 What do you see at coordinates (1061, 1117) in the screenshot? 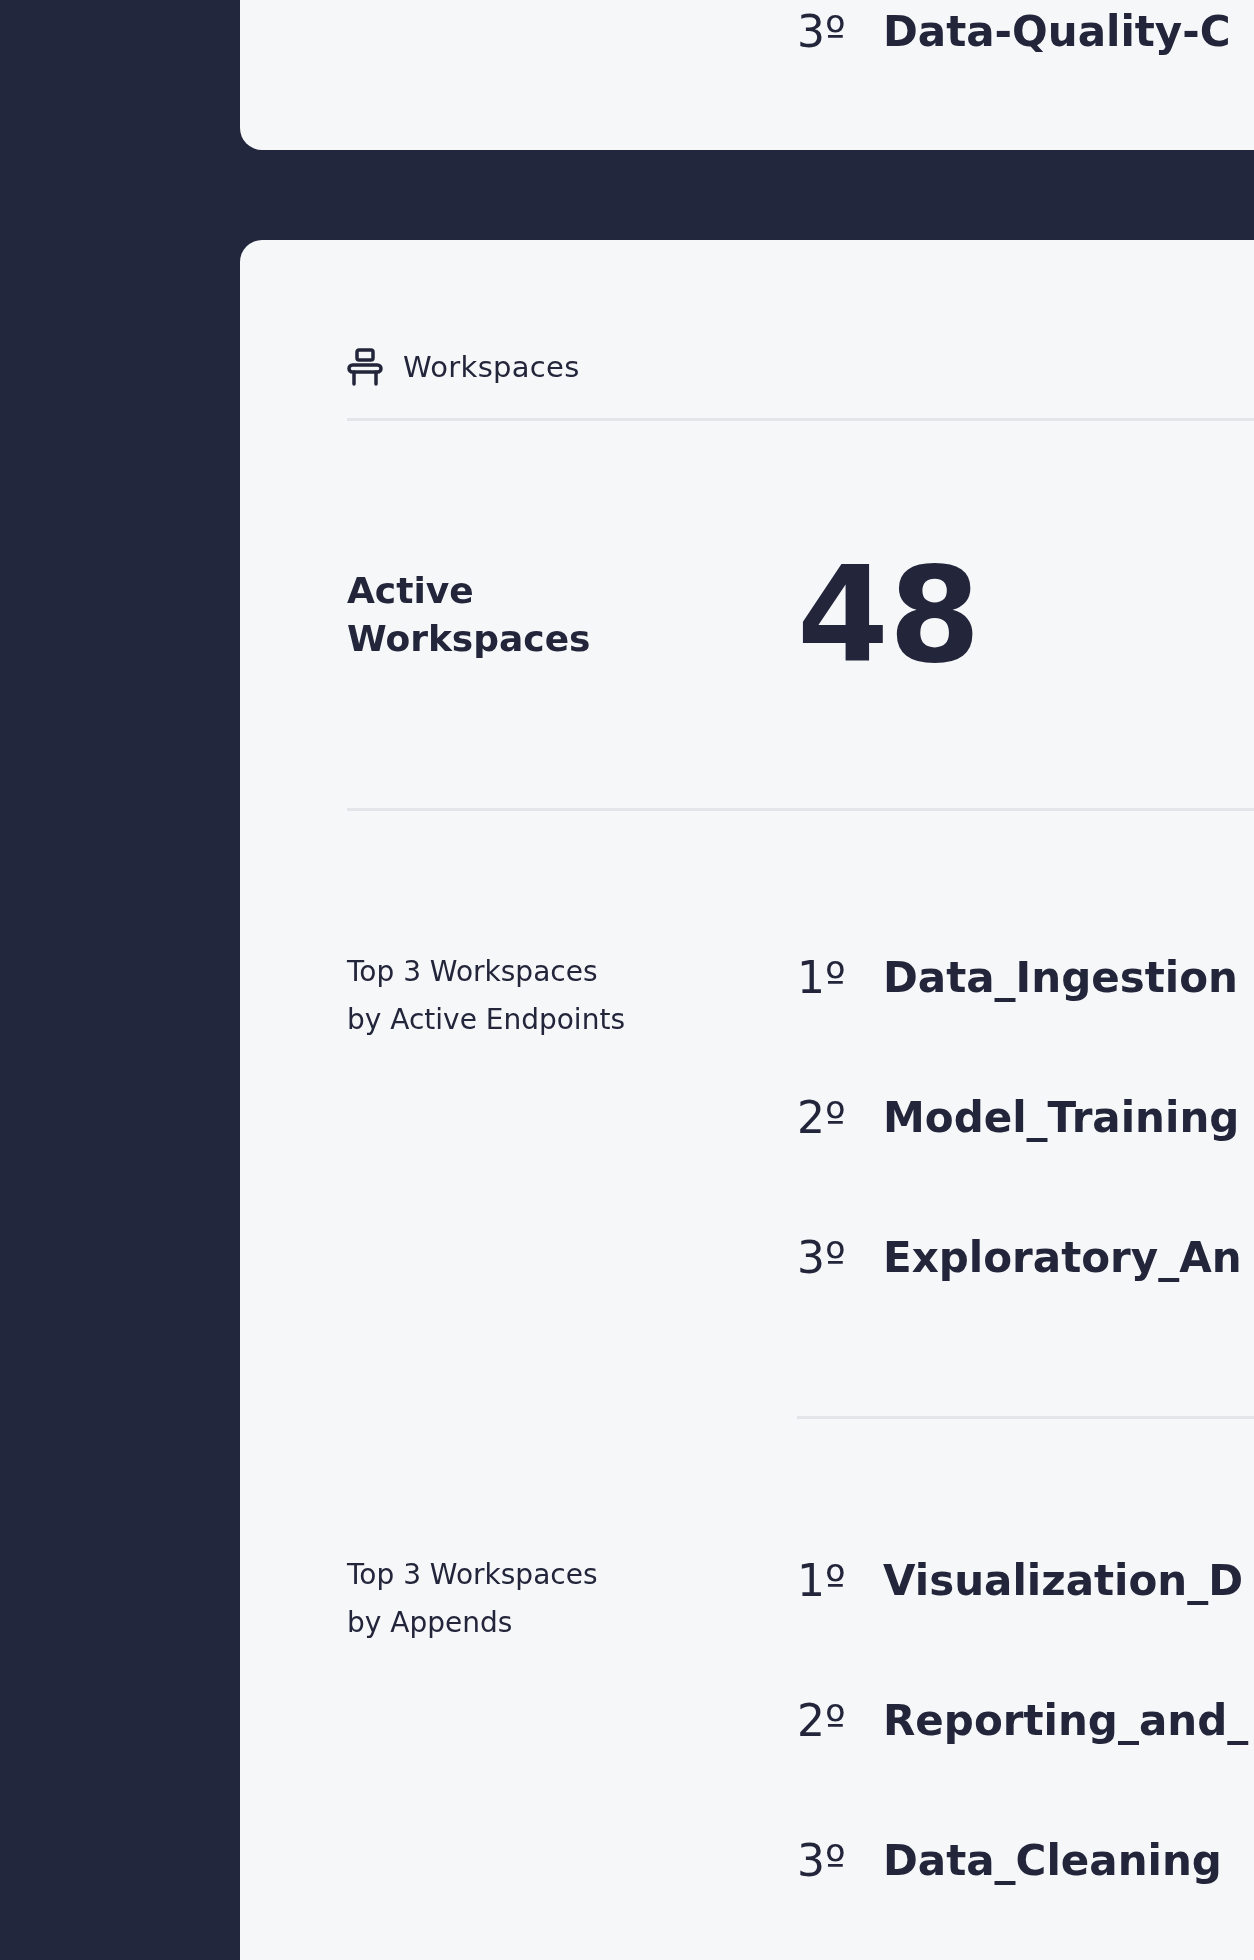
I see `workspace-name: Model_Training` at bounding box center [1061, 1117].